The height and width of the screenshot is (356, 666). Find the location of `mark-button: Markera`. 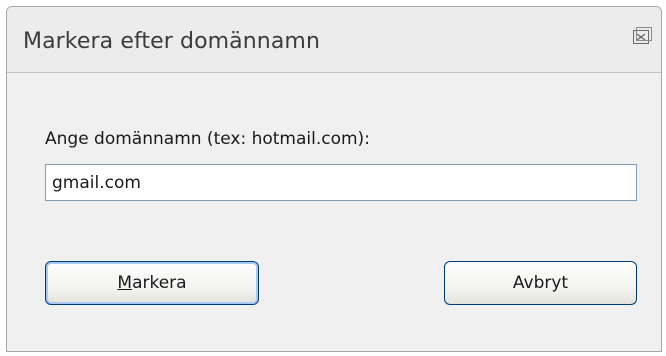

mark-button: Markera is located at coordinates (152, 283).